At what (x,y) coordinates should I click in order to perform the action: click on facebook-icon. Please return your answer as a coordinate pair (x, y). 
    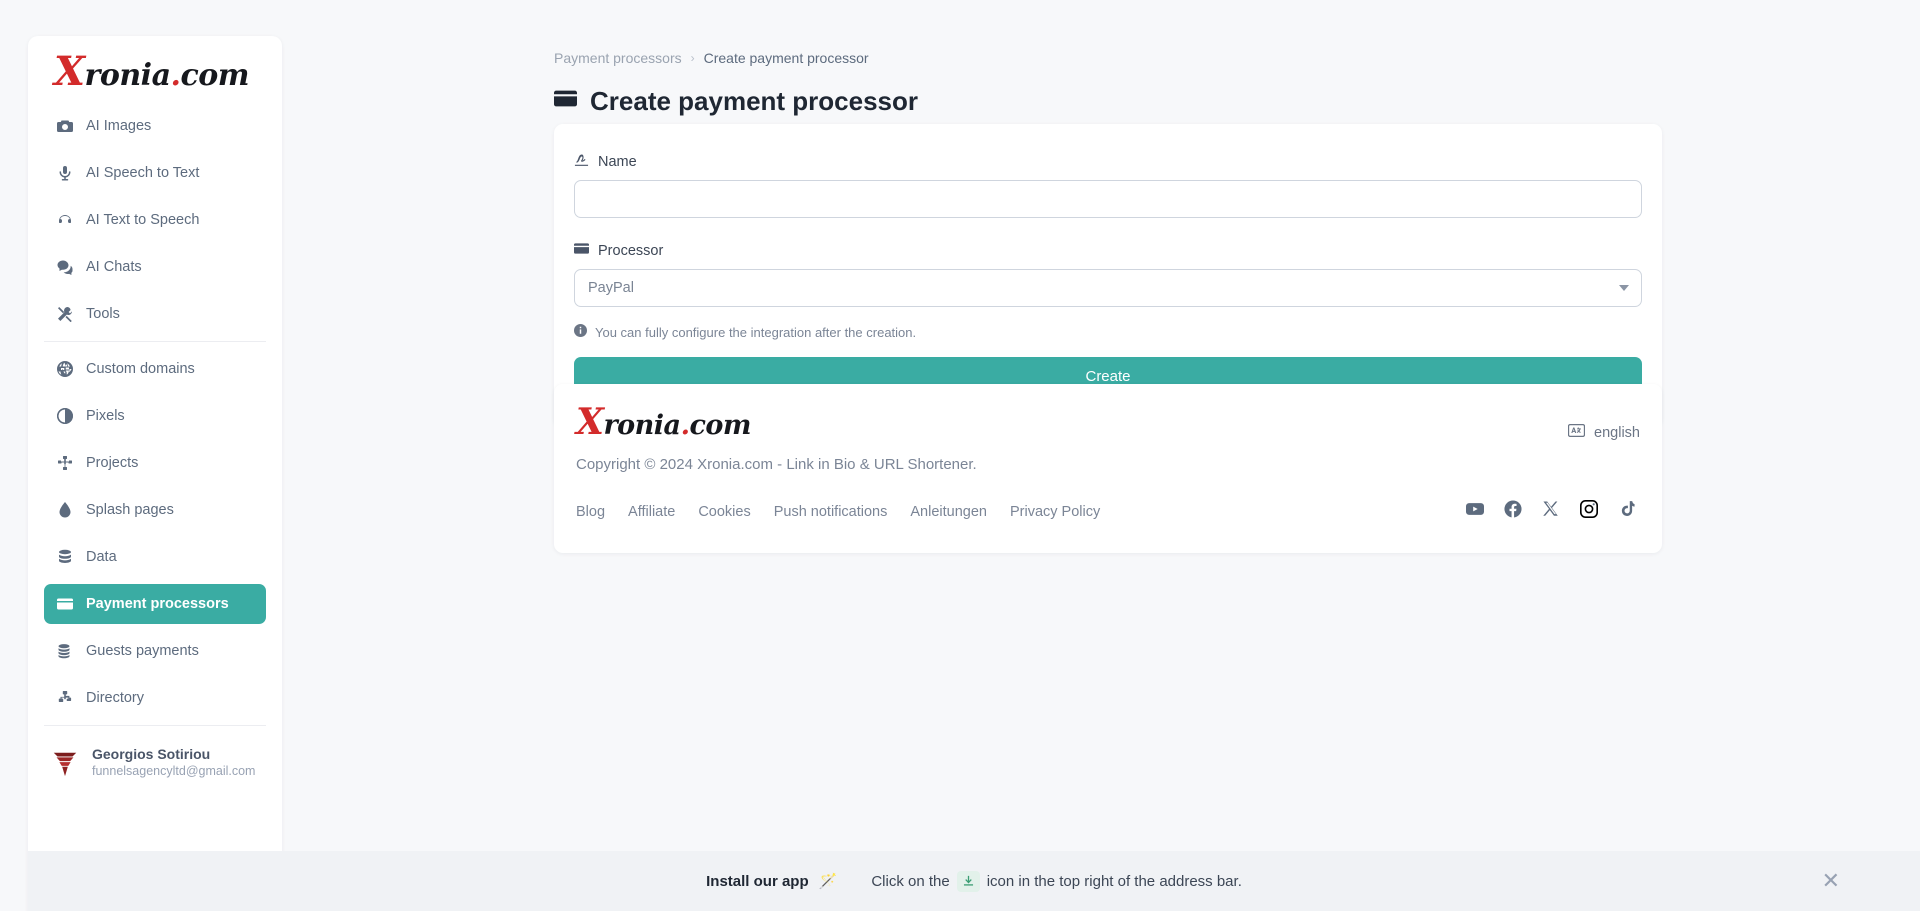
    Looking at the image, I should click on (1513, 511).